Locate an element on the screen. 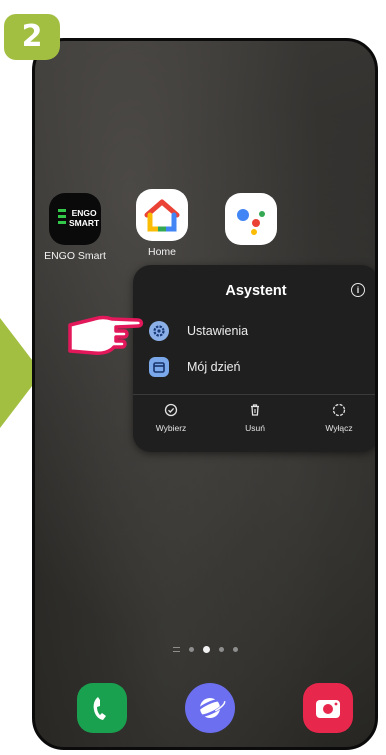  engo-logo-subtext: SMART is located at coordinates (84, 223).